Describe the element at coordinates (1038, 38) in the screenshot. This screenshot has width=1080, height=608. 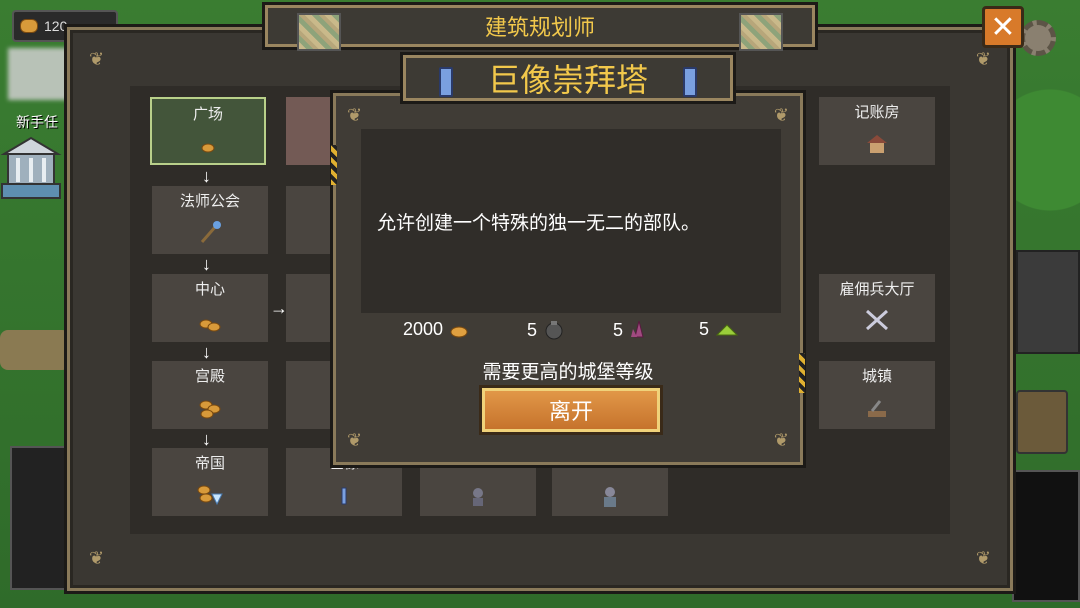
I see `settings-gear-icon` at that location.